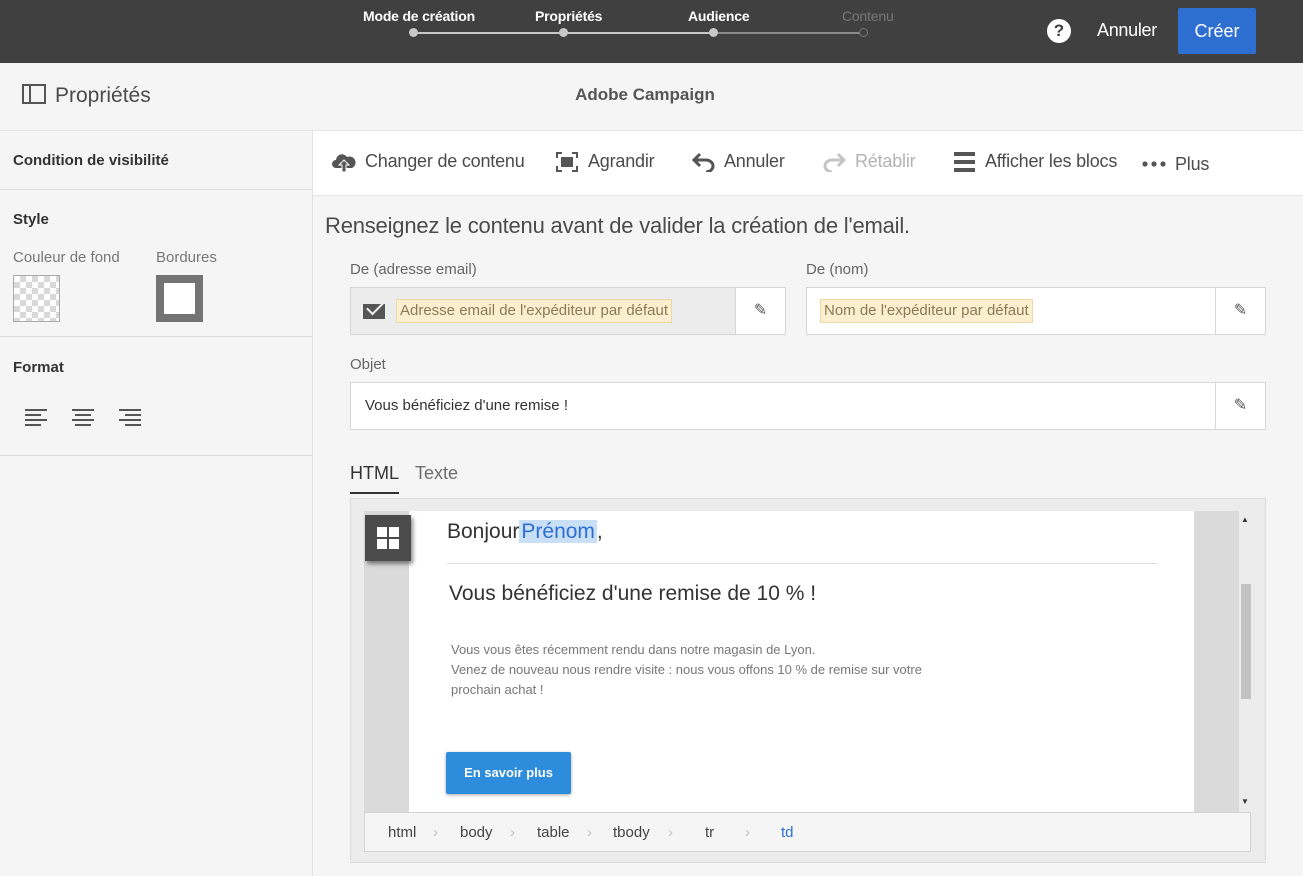 The width and height of the screenshot is (1303, 876). What do you see at coordinates (179, 298) in the screenshot?
I see `borders-swatch` at bounding box center [179, 298].